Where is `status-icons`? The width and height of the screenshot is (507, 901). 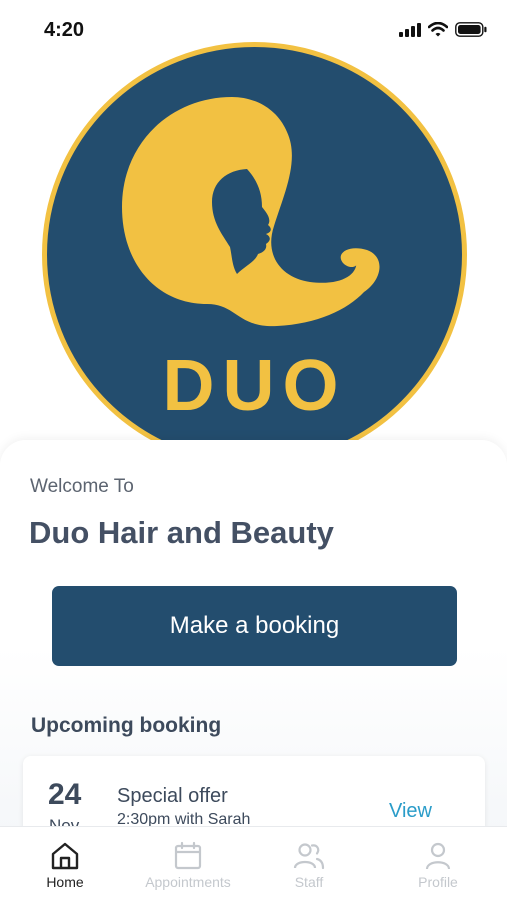 status-icons is located at coordinates (443, 29).